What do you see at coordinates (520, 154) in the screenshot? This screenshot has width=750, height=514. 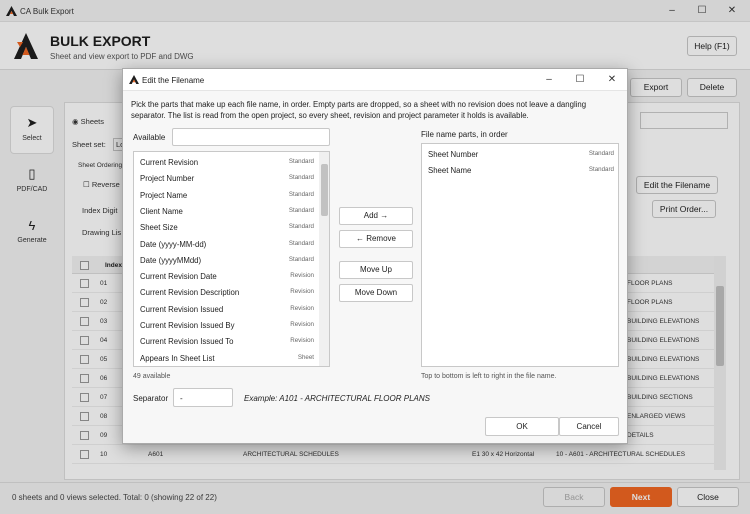 I see `parts-list-item: Sheet Number Standard` at bounding box center [520, 154].